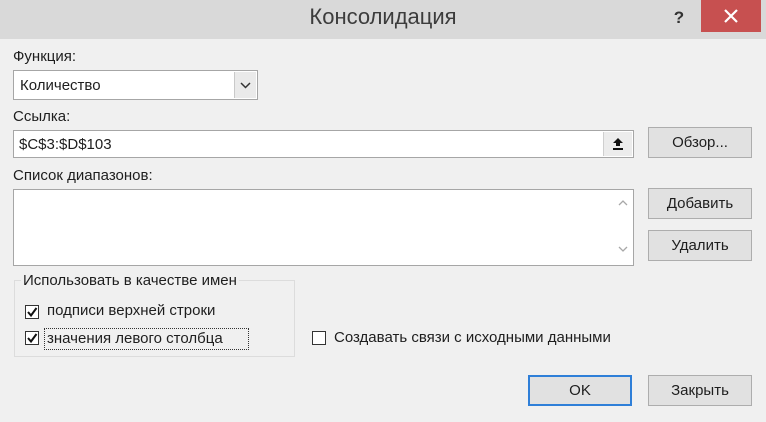  Describe the element at coordinates (679, 18) in the screenshot. I see `help-button: ?` at that location.